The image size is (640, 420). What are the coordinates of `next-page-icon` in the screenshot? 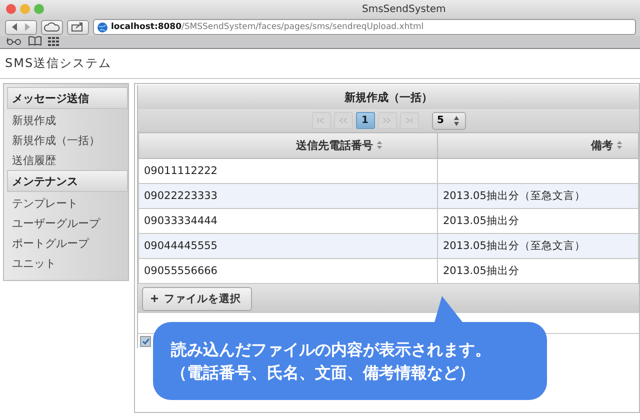 It's located at (387, 120).